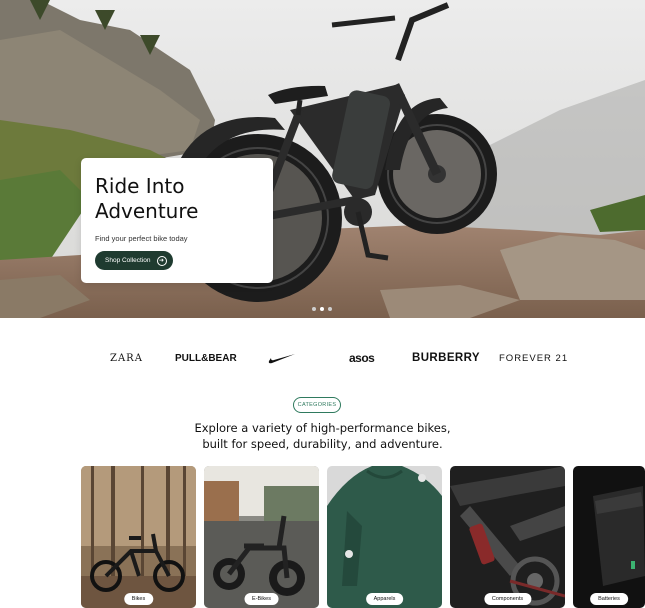 This screenshot has width=645, height=608. I want to click on brand-logo-asos: asos, so click(362, 358).